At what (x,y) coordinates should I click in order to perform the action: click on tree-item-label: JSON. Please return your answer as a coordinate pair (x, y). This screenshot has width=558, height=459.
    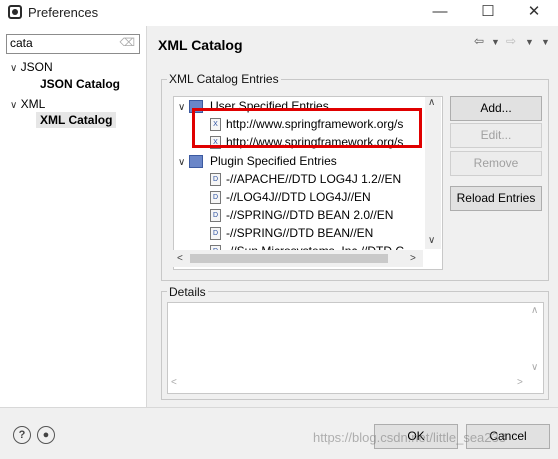
    Looking at the image, I should click on (36, 67).